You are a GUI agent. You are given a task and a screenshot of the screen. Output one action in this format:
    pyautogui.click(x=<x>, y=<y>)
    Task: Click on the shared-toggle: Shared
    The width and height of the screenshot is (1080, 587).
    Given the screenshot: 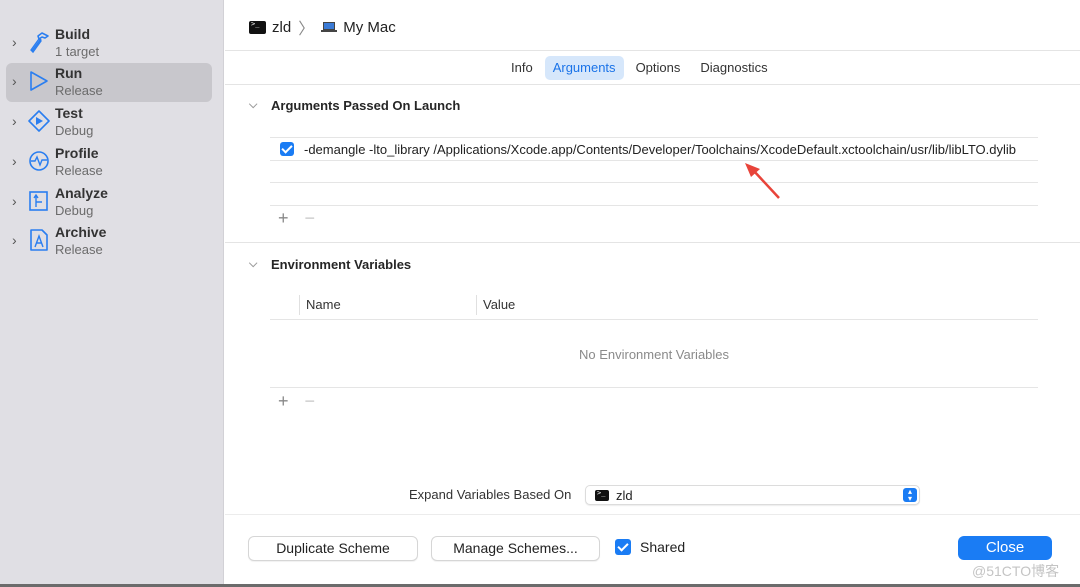 What is the action you would take?
    pyautogui.click(x=650, y=547)
    